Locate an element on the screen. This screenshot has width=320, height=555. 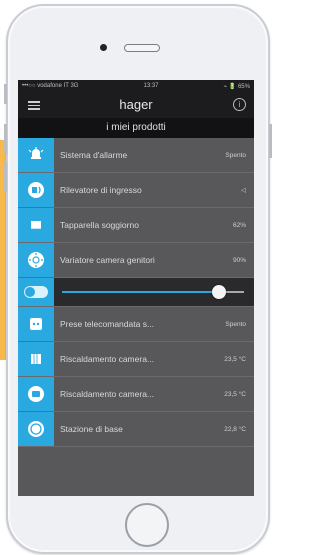
gauge-icon is located at coordinates (36, 429).